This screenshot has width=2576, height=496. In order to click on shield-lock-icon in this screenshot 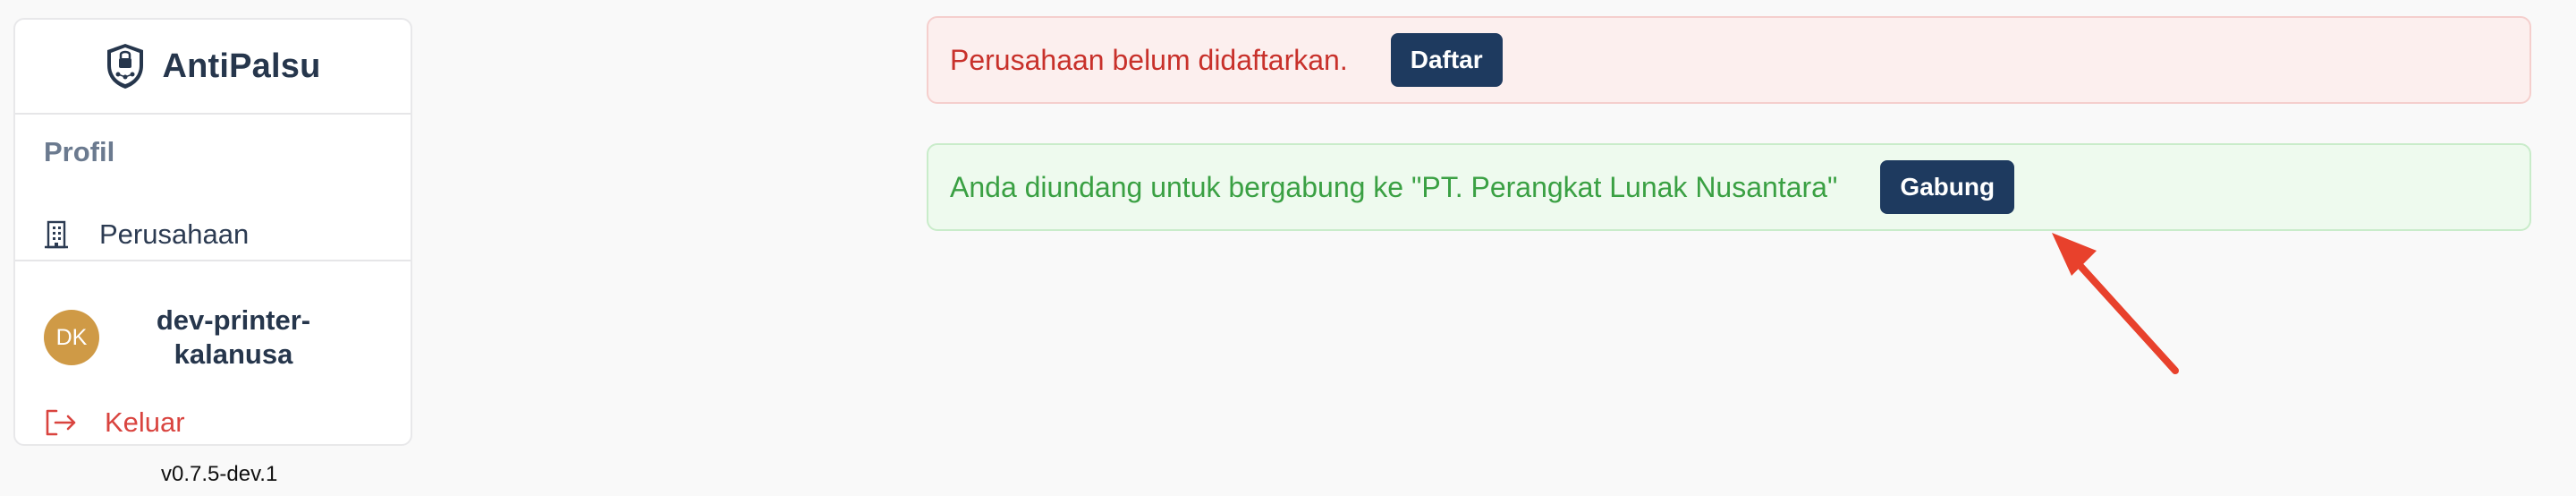, I will do `click(125, 66)`.